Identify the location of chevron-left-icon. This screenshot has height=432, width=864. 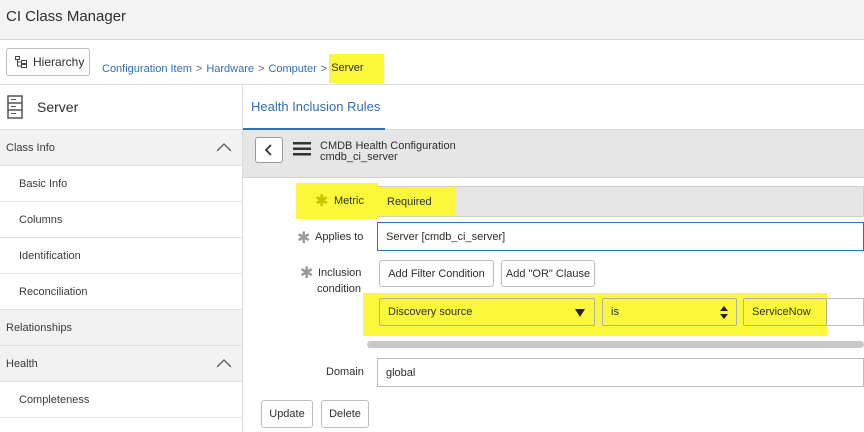
(268, 150).